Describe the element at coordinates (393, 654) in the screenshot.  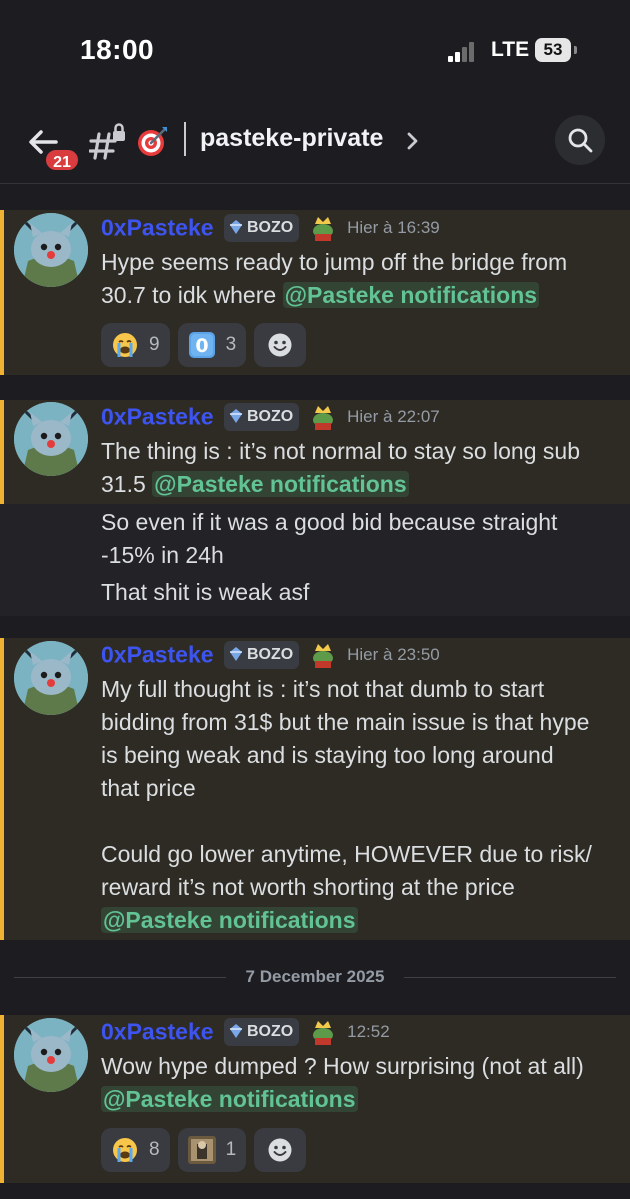
I see `timestamp: Hier à 23:50` at that location.